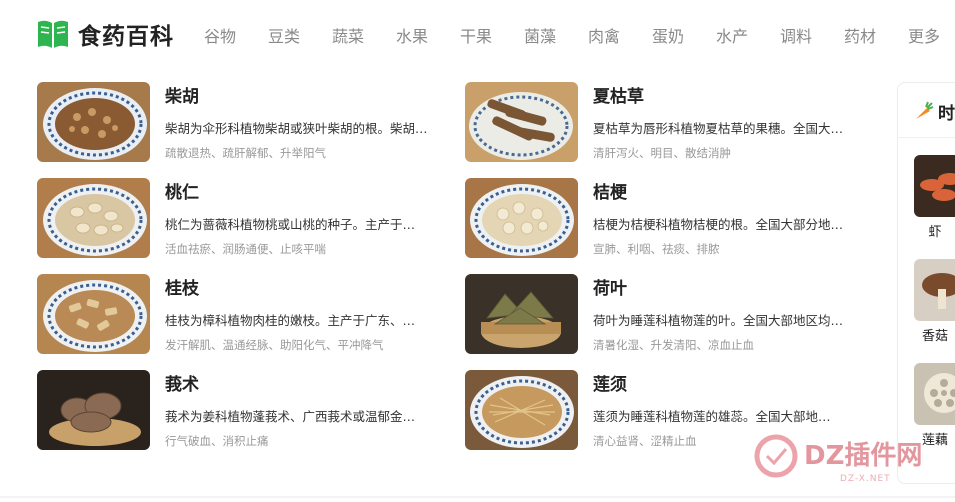  Describe the element at coordinates (556, 35) in the screenshot. I see `nav-item-fungi: 菌藻` at that location.